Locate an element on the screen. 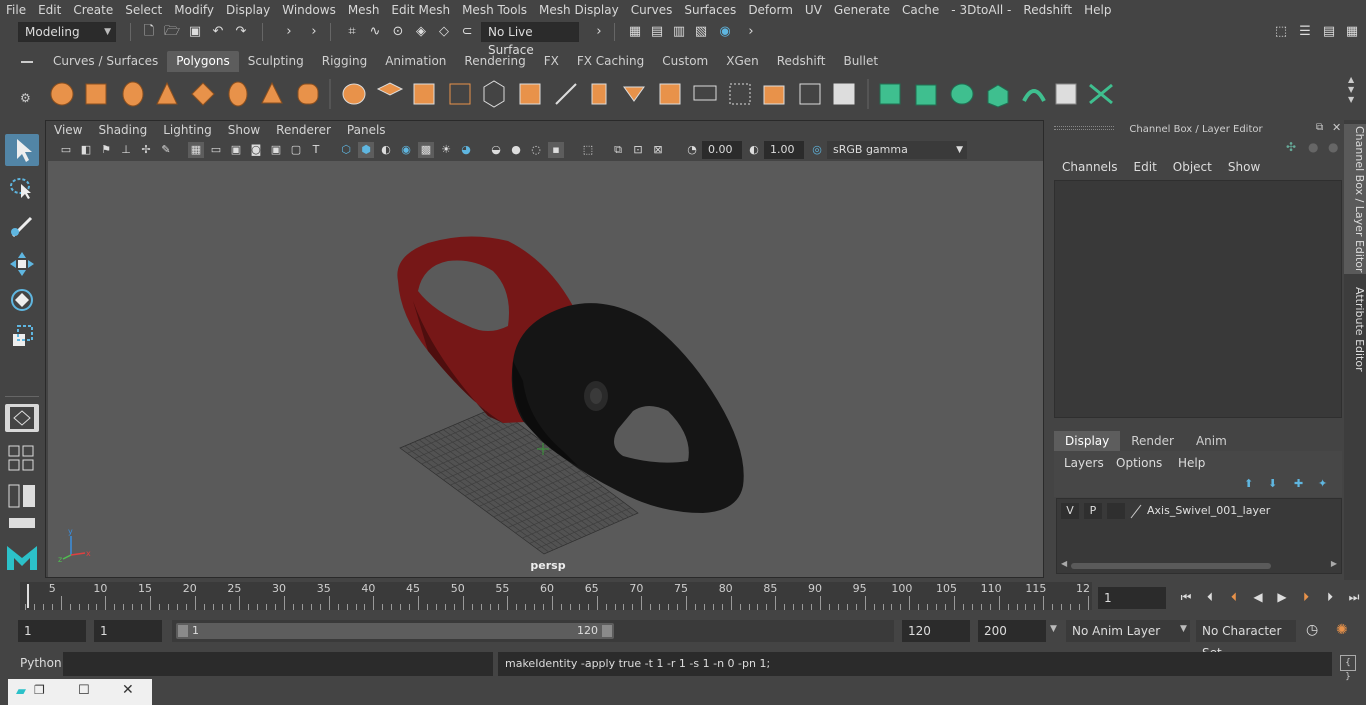 The width and height of the screenshot is (1366, 705). options-menu: Options is located at coordinates (1139, 463).